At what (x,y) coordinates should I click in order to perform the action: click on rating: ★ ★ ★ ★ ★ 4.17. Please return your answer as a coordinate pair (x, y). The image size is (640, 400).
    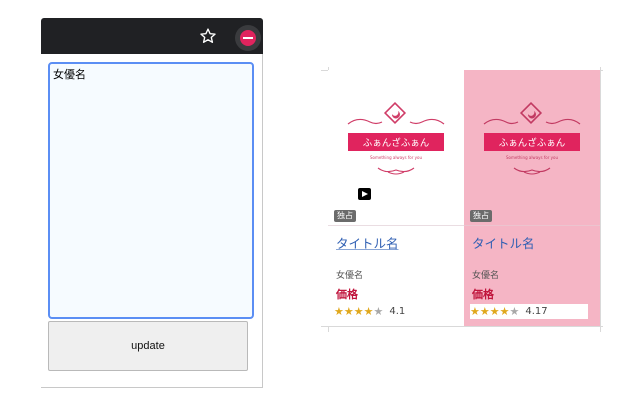
    Looking at the image, I should click on (529, 311).